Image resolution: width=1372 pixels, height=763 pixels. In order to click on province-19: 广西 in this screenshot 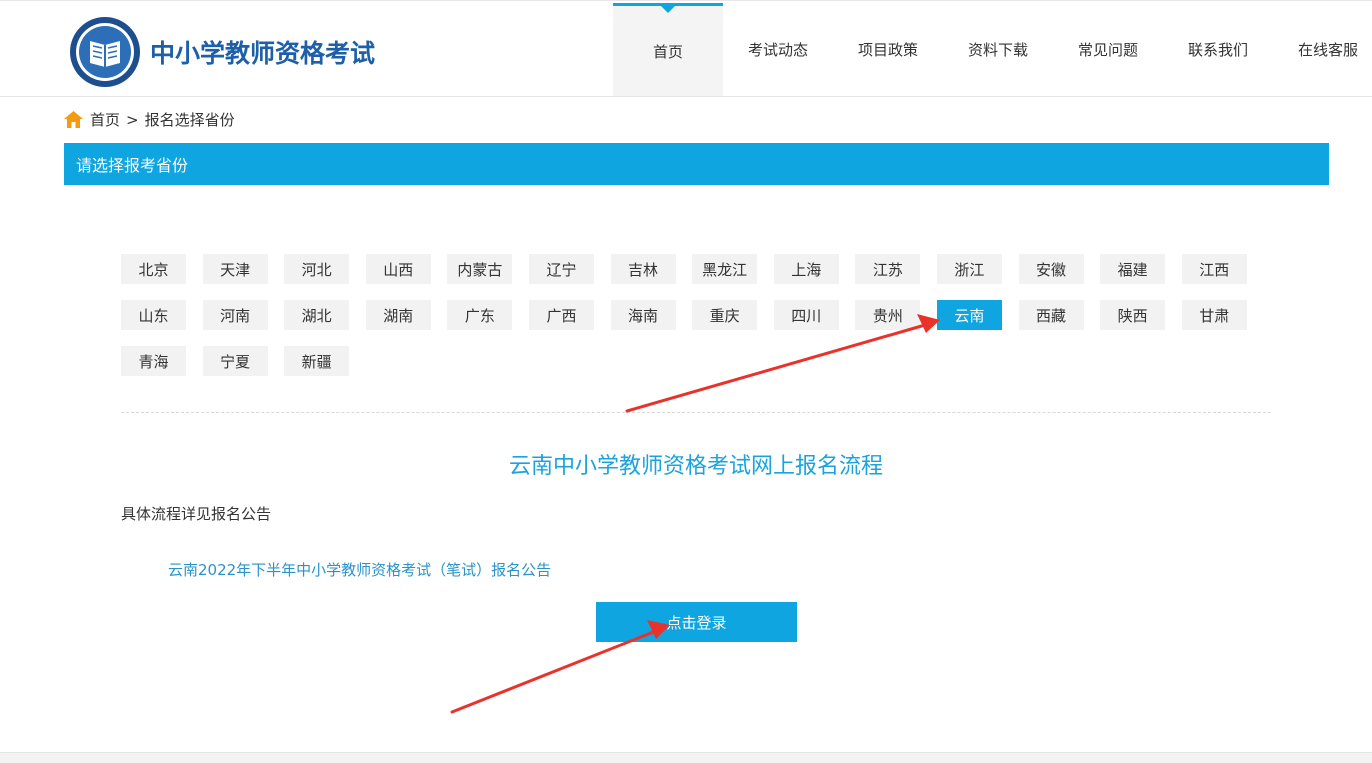, I will do `click(561, 315)`.